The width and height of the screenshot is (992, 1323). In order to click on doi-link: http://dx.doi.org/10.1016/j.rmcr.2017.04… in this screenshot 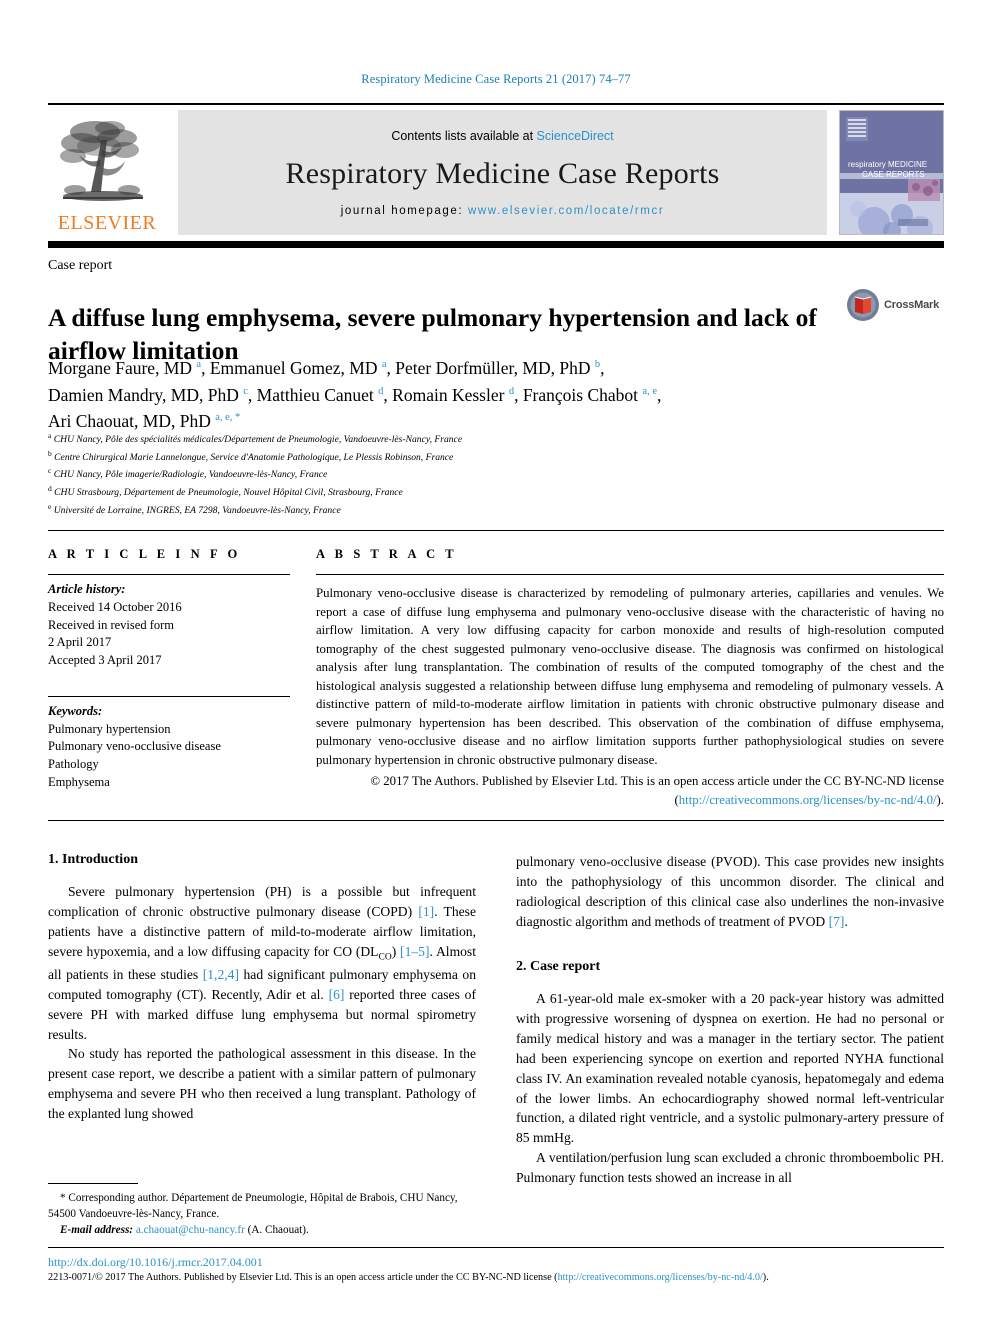, I will do `click(155, 1262)`.